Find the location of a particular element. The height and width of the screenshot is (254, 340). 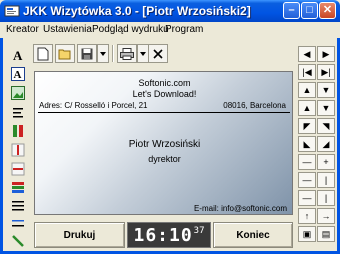

font-button: A is located at coordinates (17, 54).